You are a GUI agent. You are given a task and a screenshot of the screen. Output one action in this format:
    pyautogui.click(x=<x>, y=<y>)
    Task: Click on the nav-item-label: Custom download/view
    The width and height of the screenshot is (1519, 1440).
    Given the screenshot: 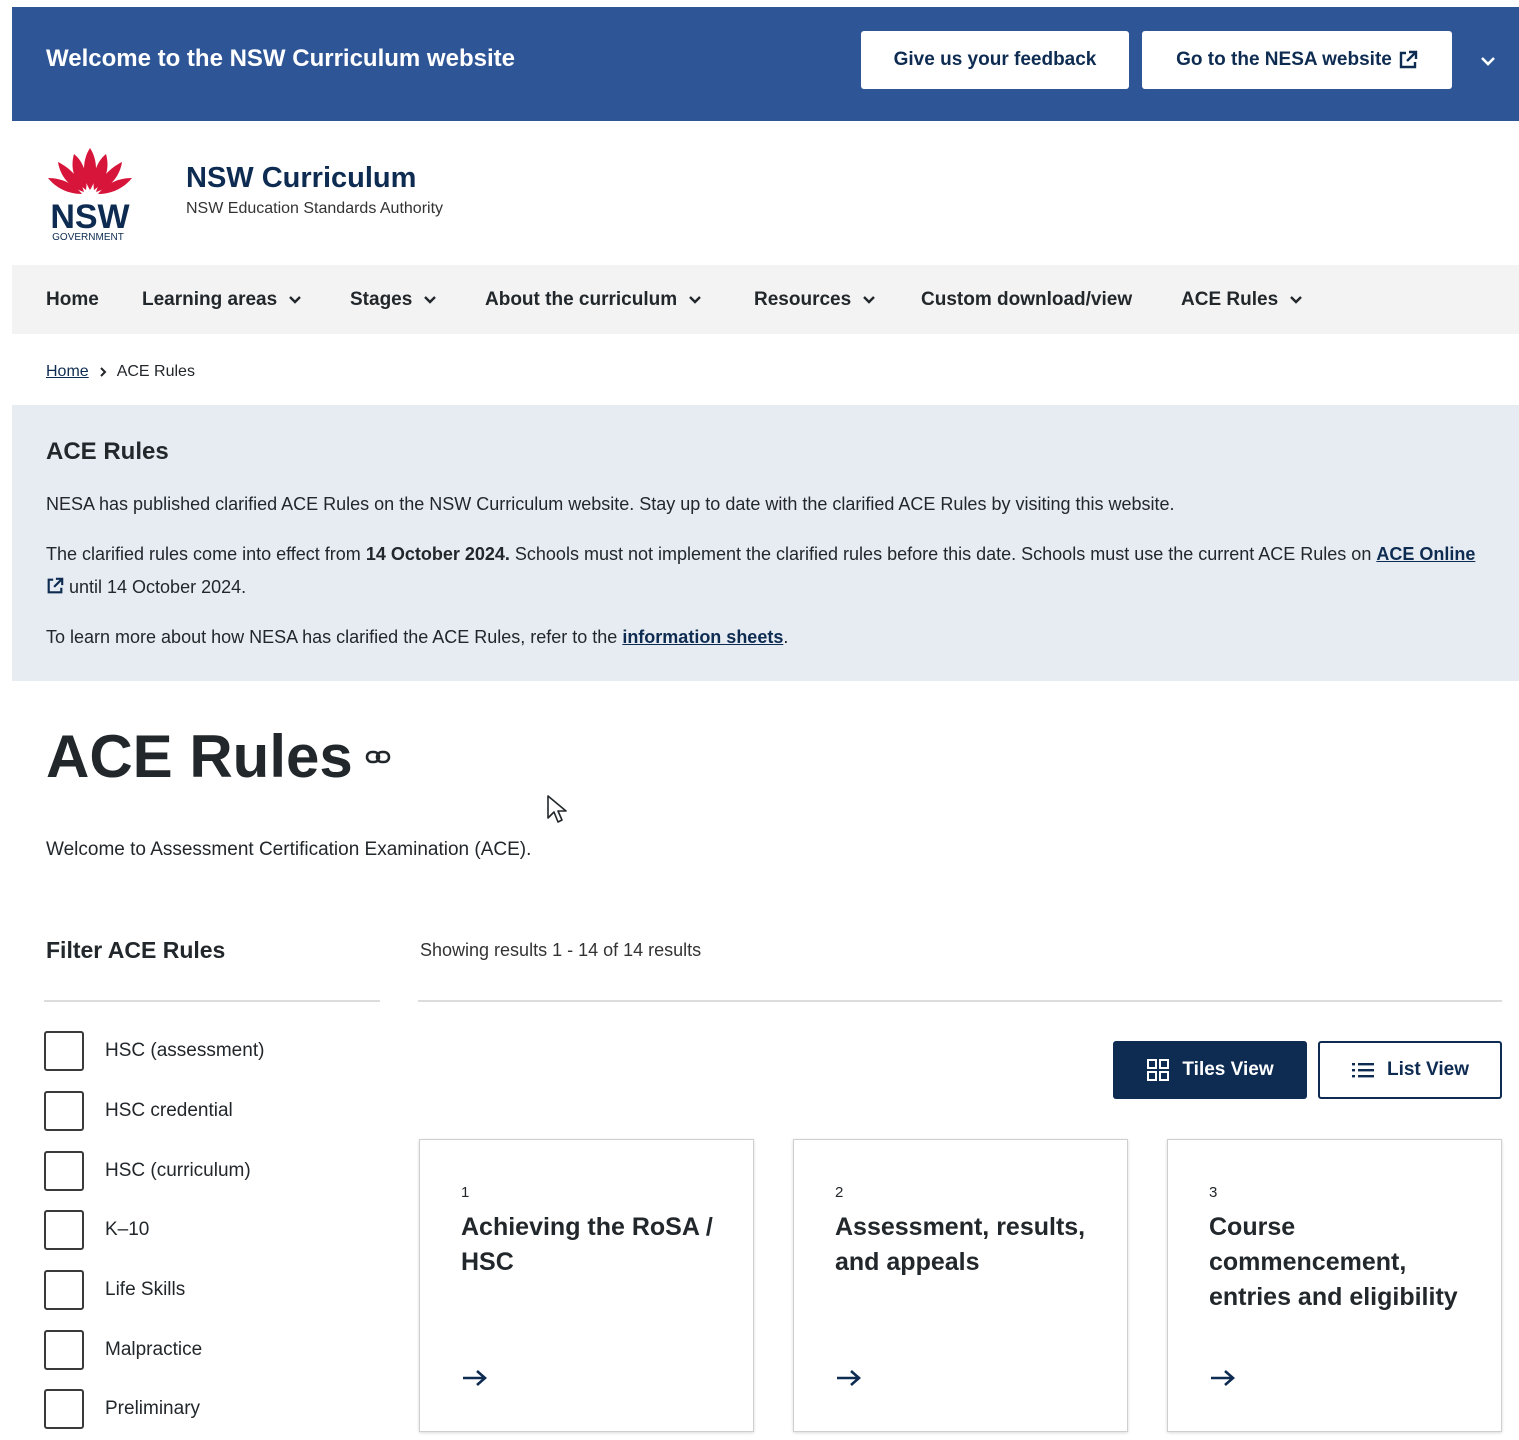 What is the action you would take?
    pyautogui.click(x=1027, y=299)
    